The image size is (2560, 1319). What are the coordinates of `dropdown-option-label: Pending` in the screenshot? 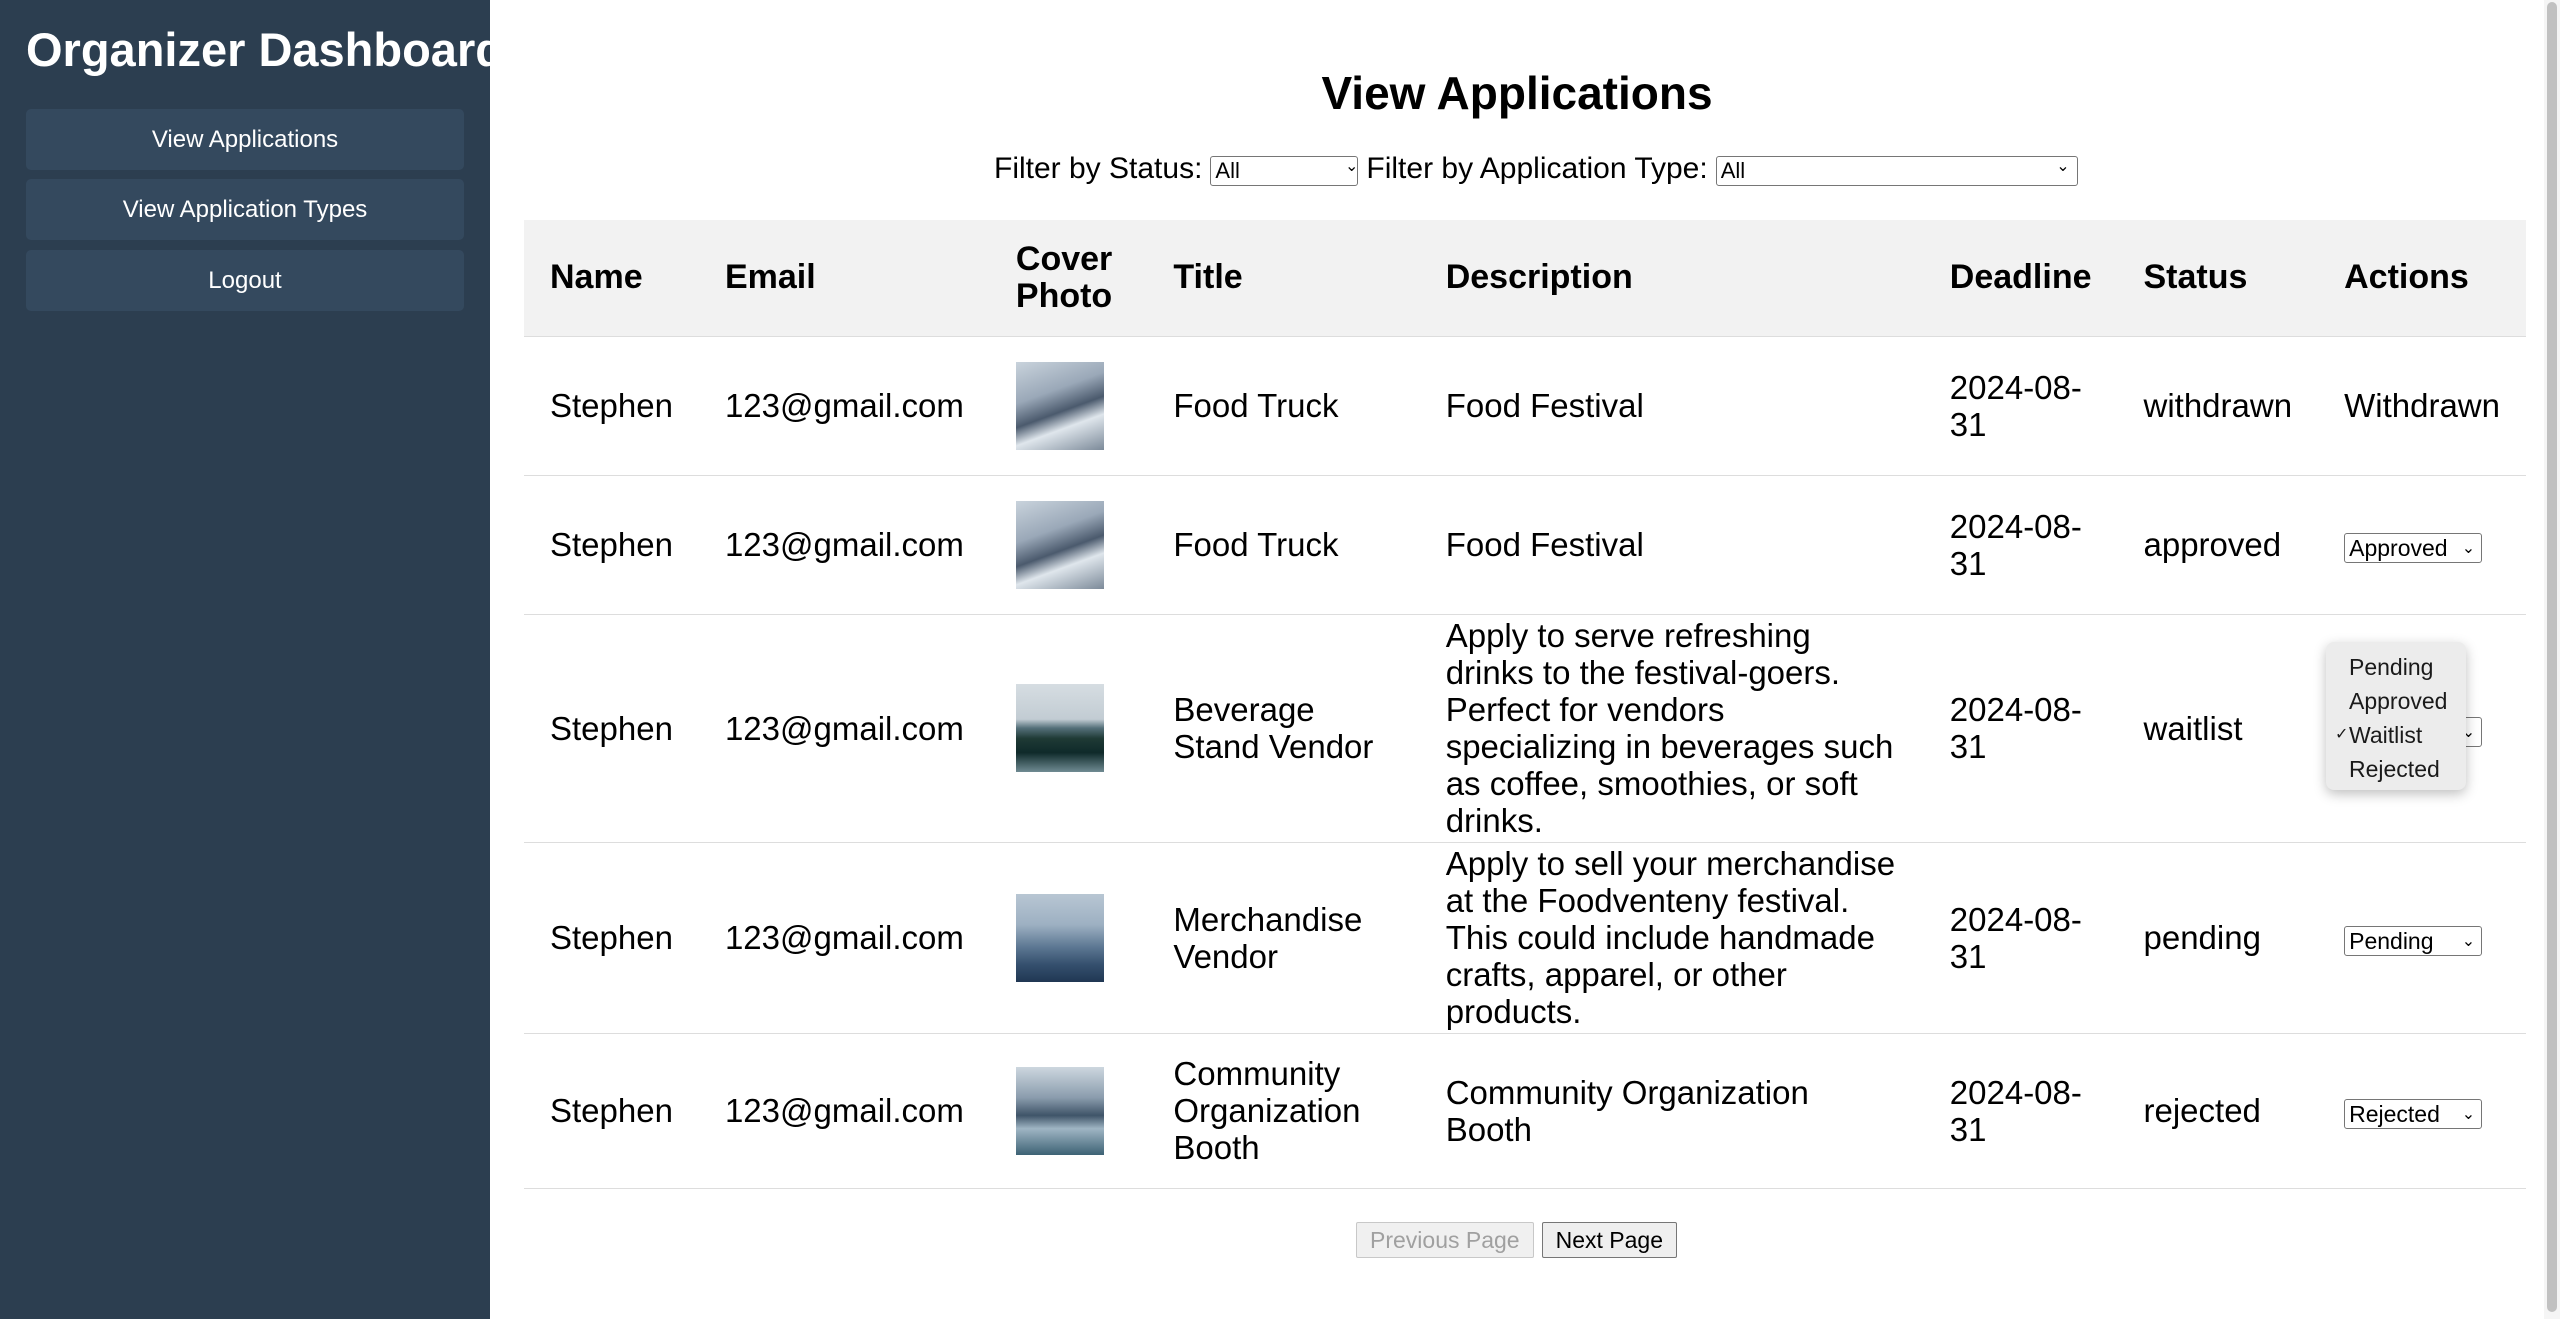 It's located at (2391, 667).